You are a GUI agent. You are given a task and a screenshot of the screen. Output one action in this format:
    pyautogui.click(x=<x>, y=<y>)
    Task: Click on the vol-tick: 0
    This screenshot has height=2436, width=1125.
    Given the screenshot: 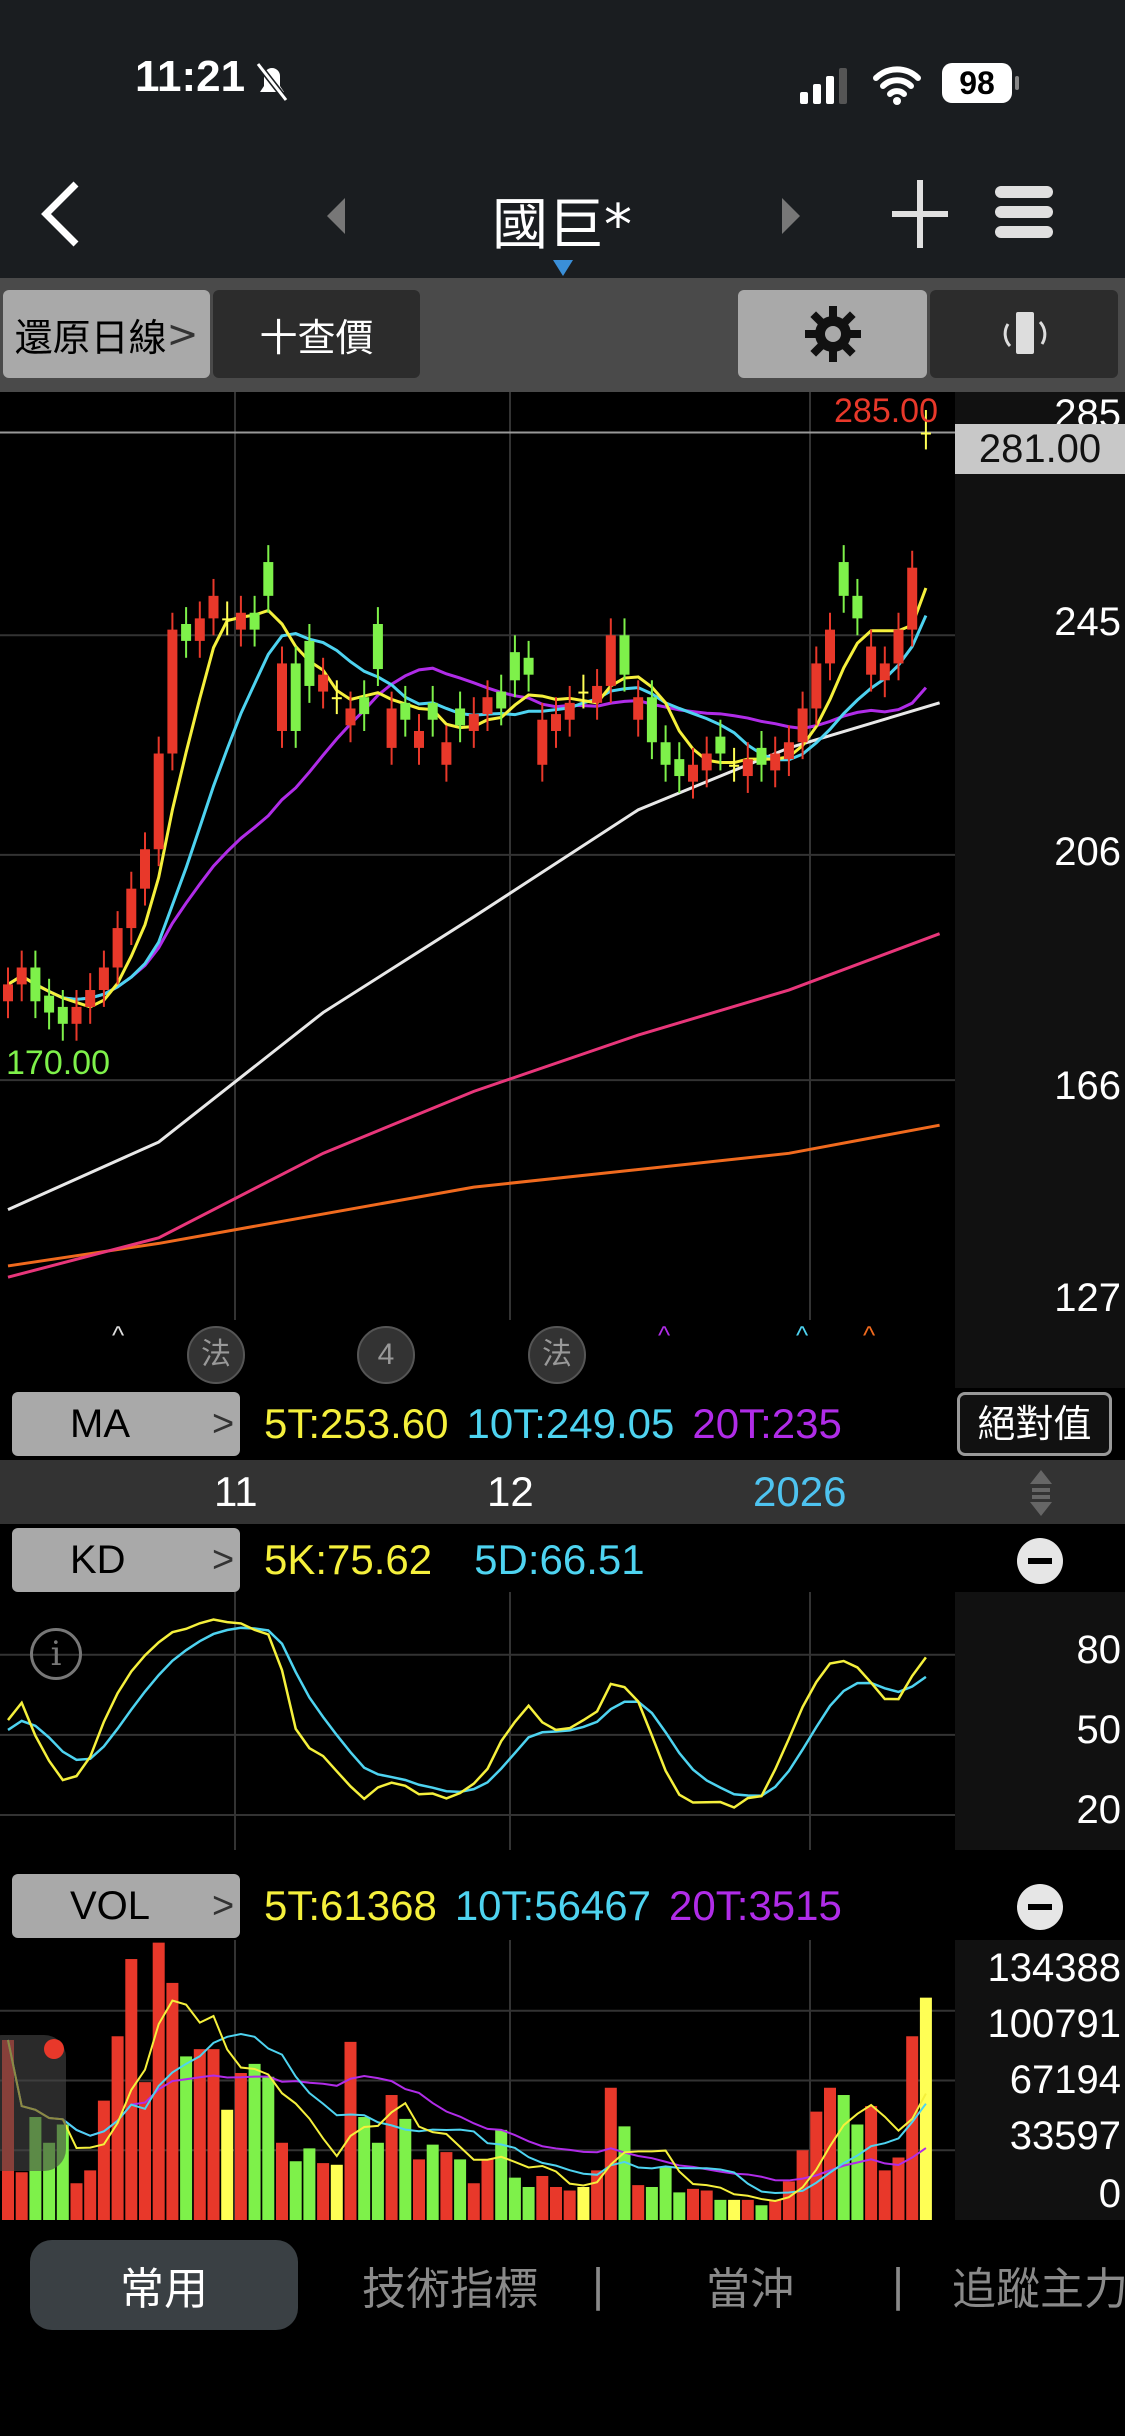 What is the action you would take?
    pyautogui.click(x=1109, y=2194)
    